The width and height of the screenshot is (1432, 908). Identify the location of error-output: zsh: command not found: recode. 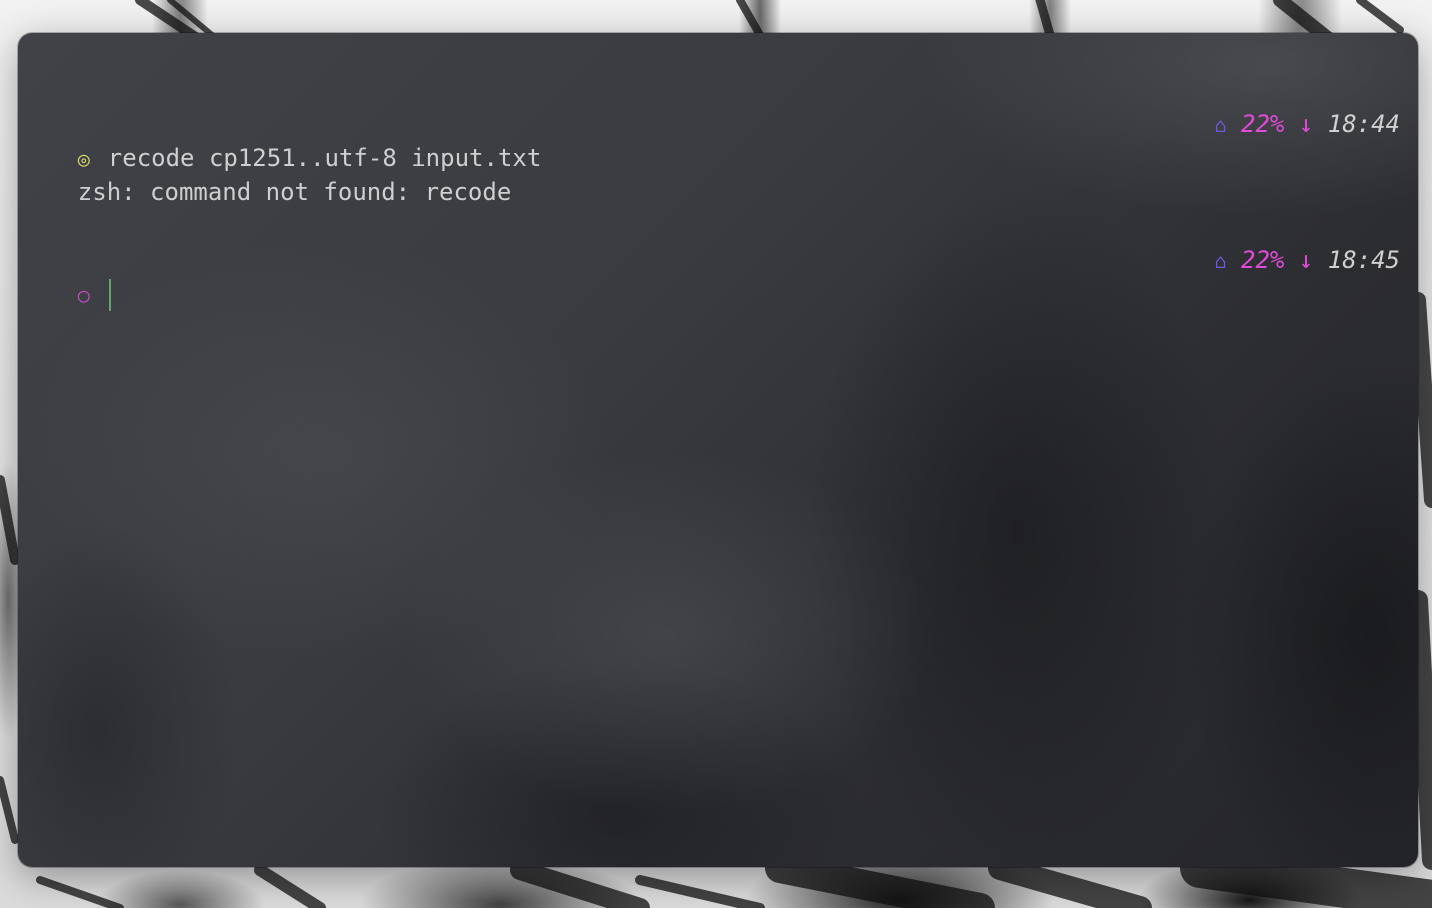
(294, 192).